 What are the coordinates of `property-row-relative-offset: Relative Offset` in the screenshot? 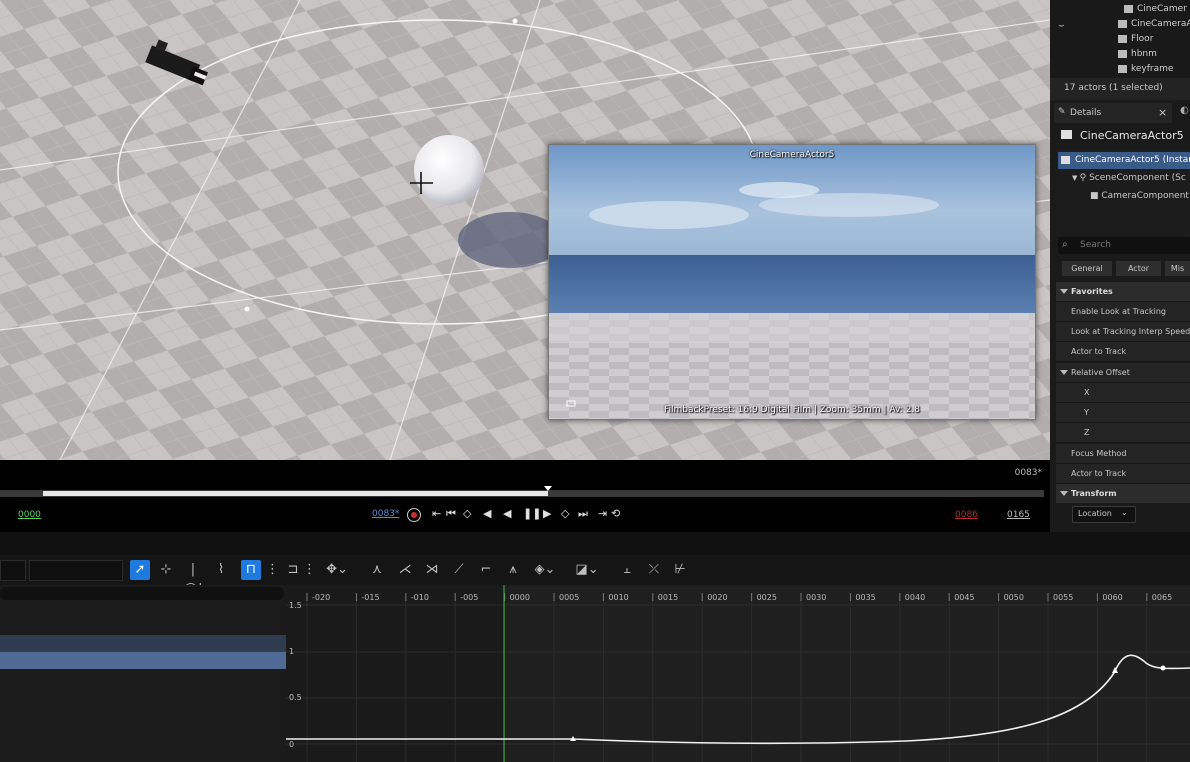 It's located at (1123, 373).